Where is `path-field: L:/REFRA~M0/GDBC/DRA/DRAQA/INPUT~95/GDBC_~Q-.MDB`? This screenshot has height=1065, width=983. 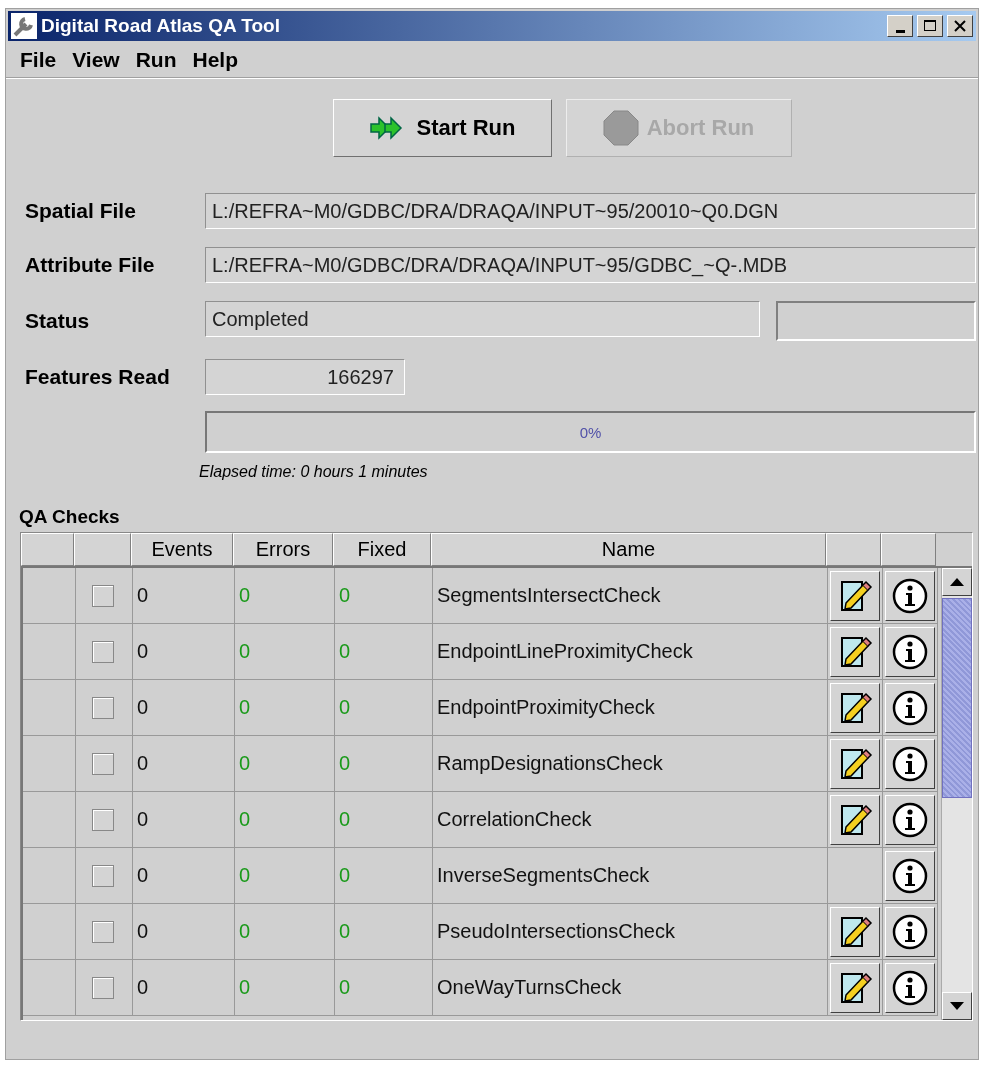
path-field: L:/REFRA~M0/GDBC/DRA/DRAQA/INPUT~95/GDBC_~Q-.MDB is located at coordinates (590, 265).